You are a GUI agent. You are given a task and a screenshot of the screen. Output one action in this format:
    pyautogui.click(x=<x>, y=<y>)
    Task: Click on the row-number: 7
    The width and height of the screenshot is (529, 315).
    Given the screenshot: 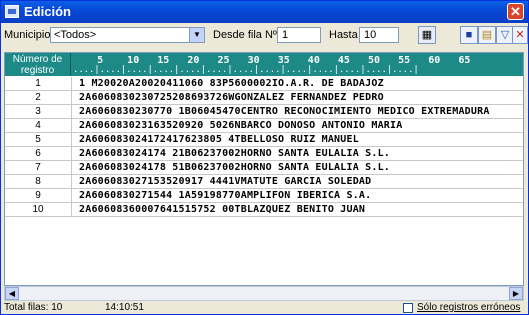 What is the action you would take?
    pyautogui.click(x=38, y=167)
    